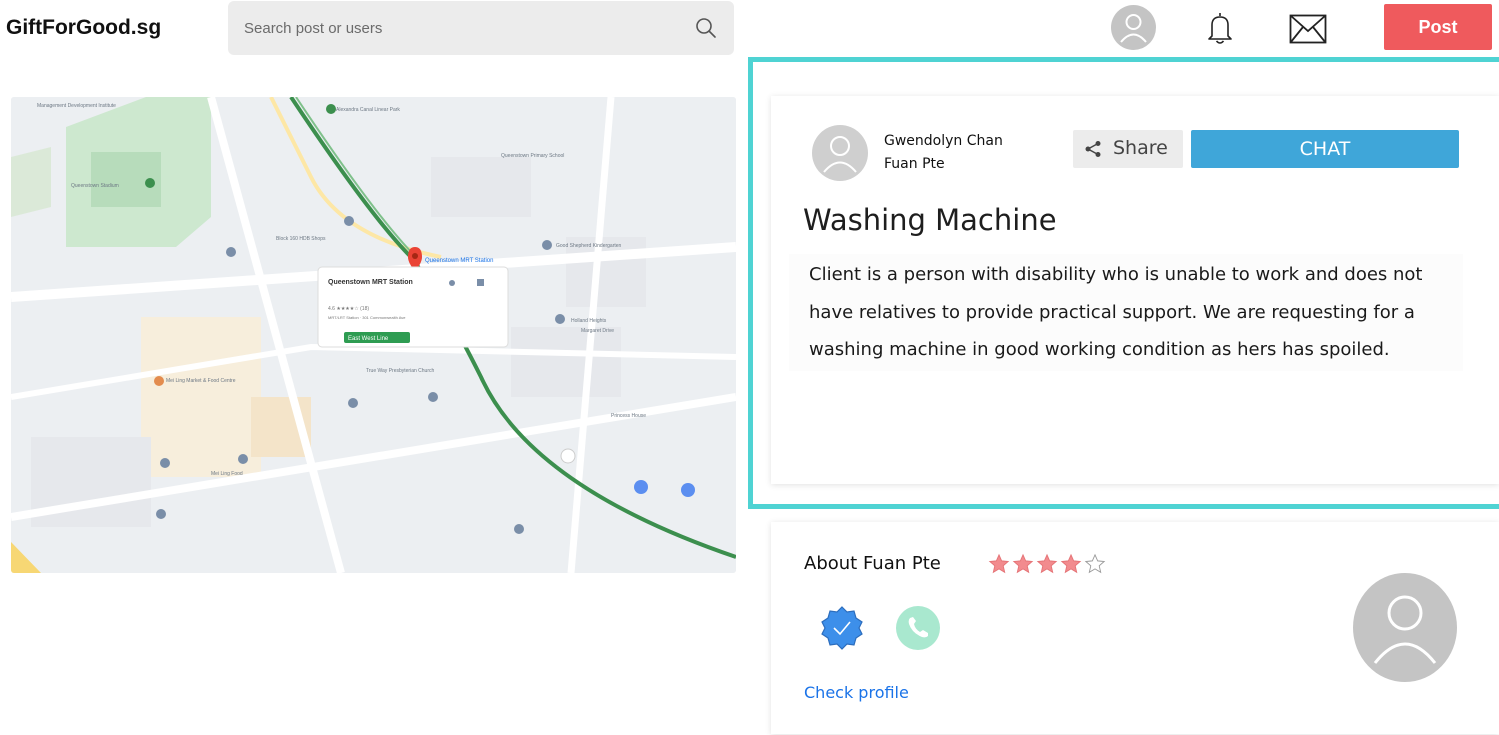 Image resolution: width=1499 pixels, height=735 pixels. What do you see at coordinates (532, 156) in the screenshot?
I see `map-label: Queenstown Primary School` at bounding box center [532, 156].